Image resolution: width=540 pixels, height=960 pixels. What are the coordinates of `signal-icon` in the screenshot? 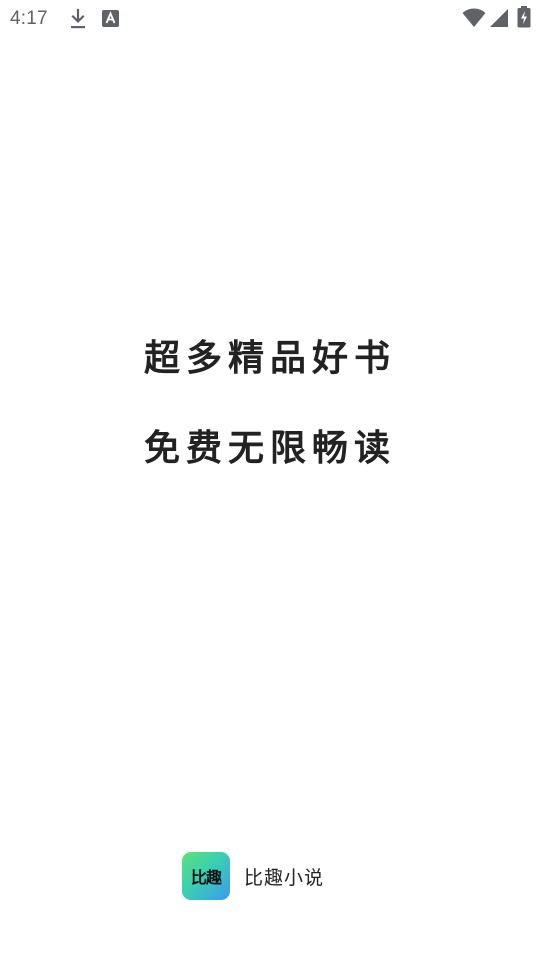 It's located at (499, 18).